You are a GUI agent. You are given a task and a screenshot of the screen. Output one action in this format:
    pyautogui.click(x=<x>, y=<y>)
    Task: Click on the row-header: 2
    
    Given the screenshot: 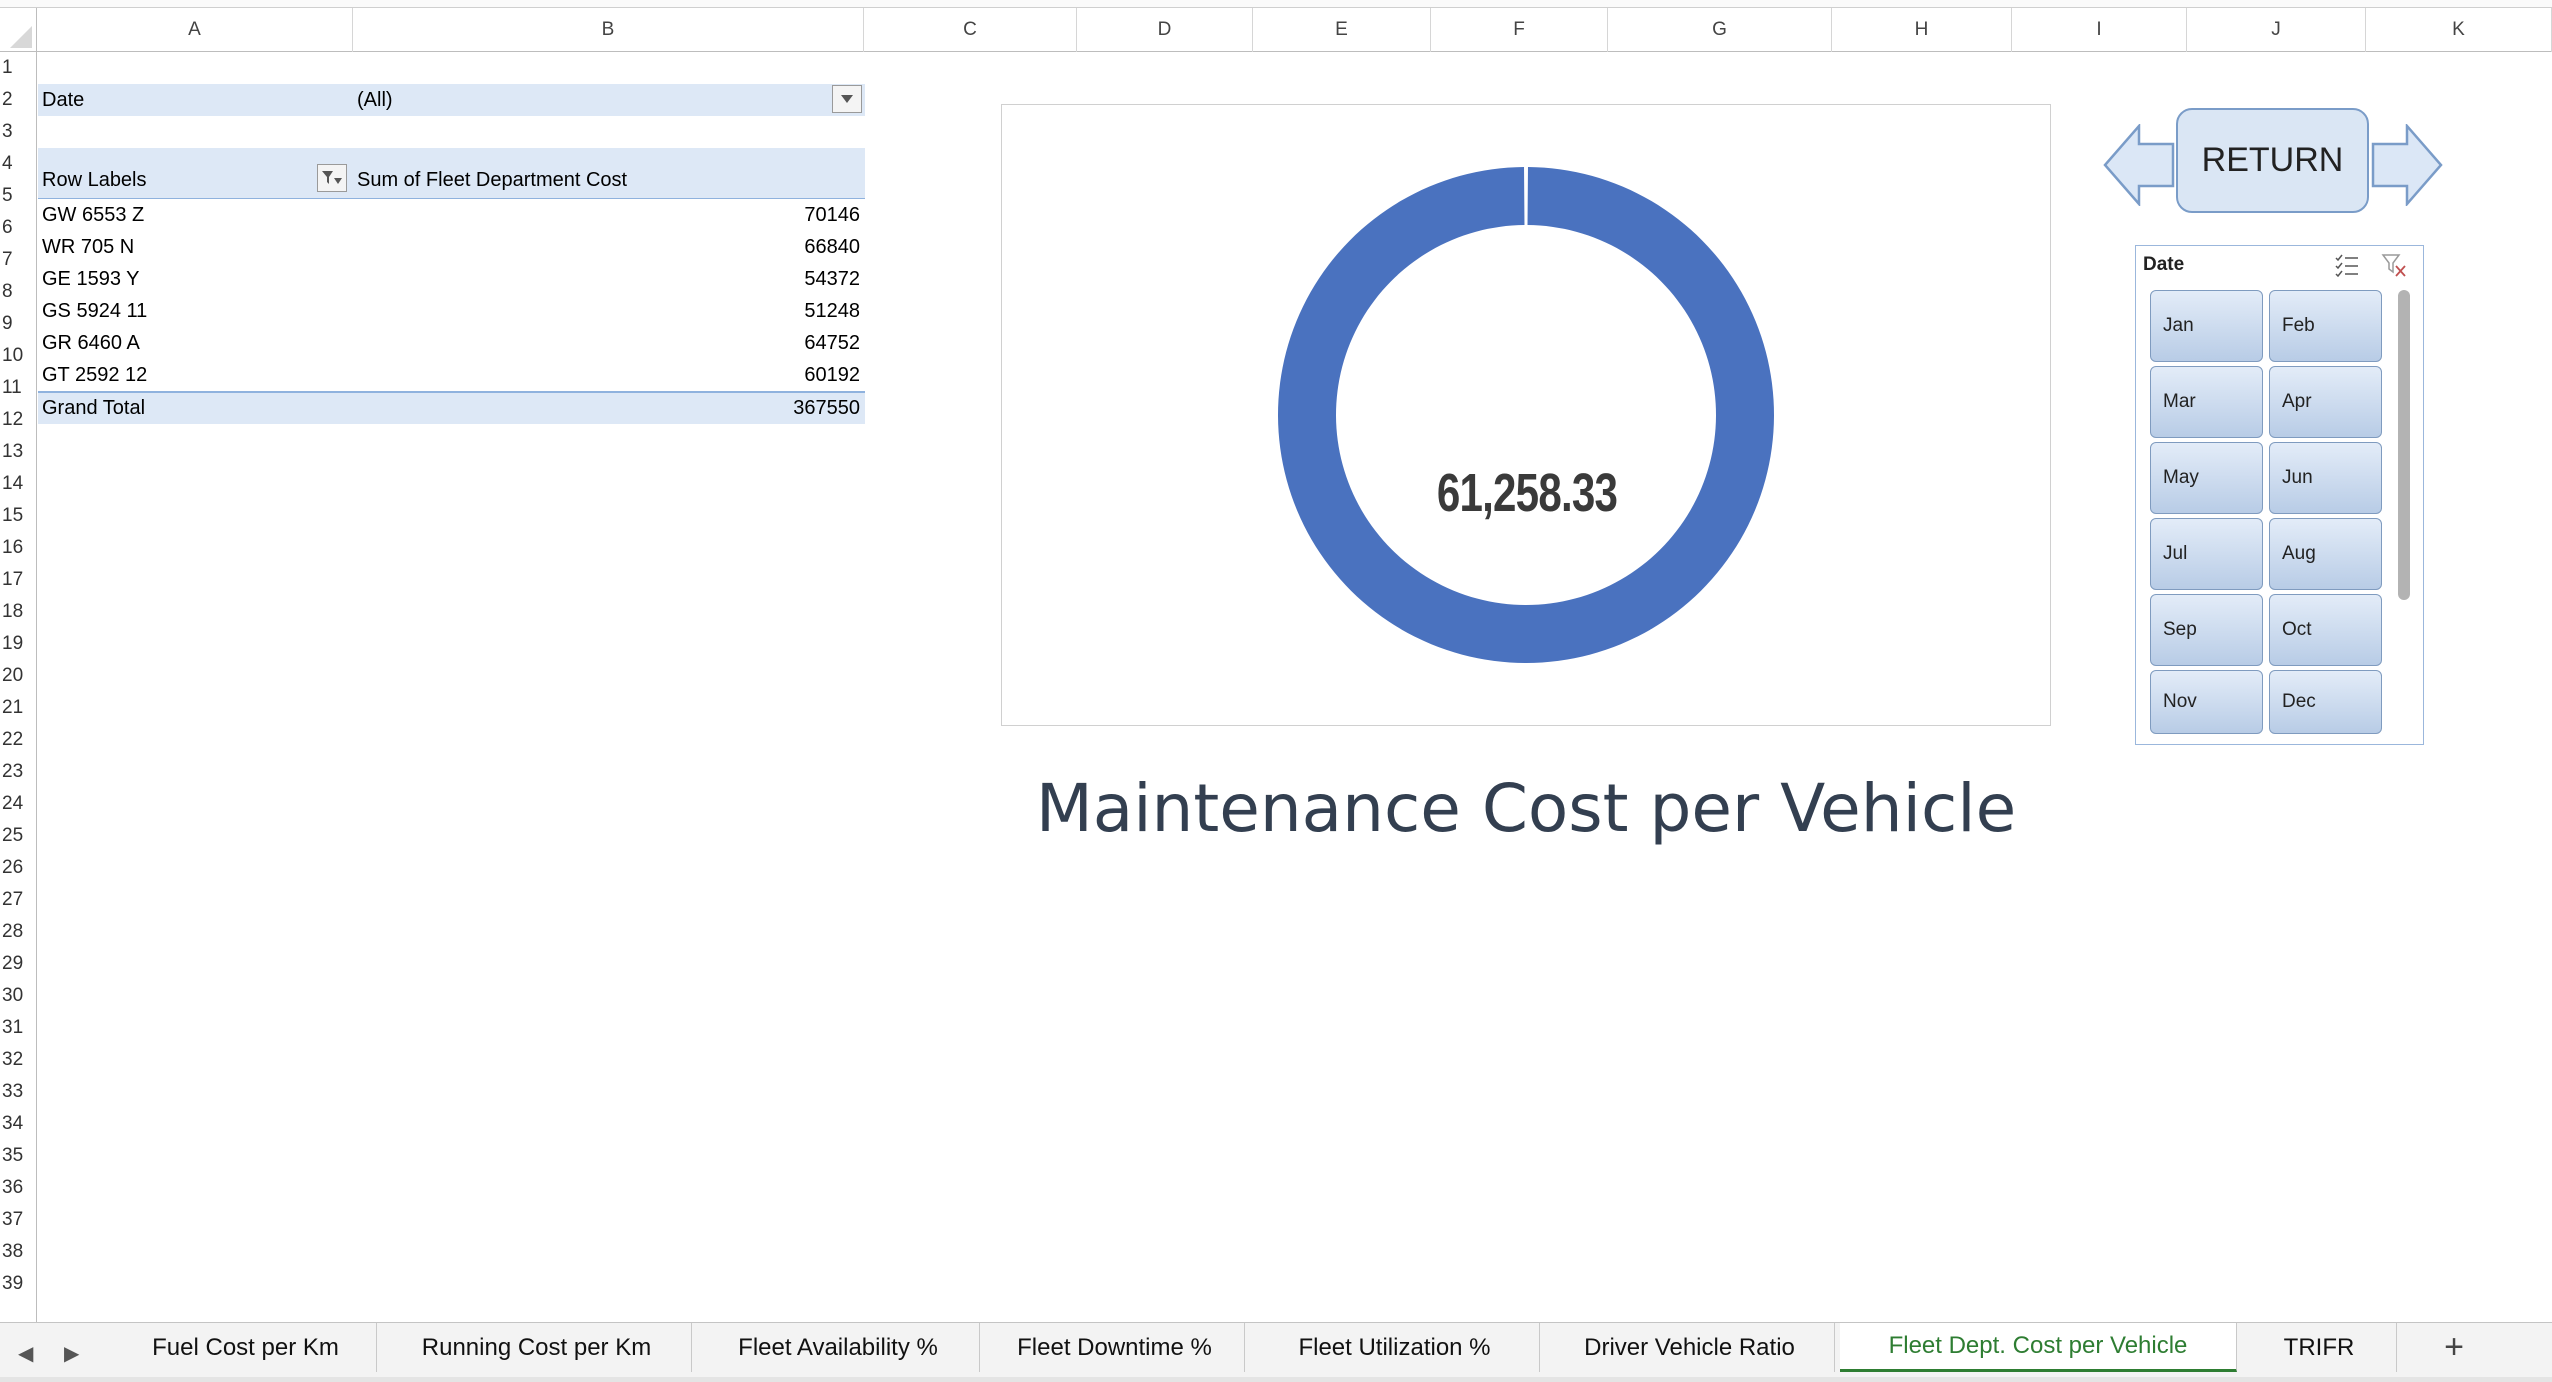 What is the action you would take?
    pyautogui.click(x=18, y=100)
    